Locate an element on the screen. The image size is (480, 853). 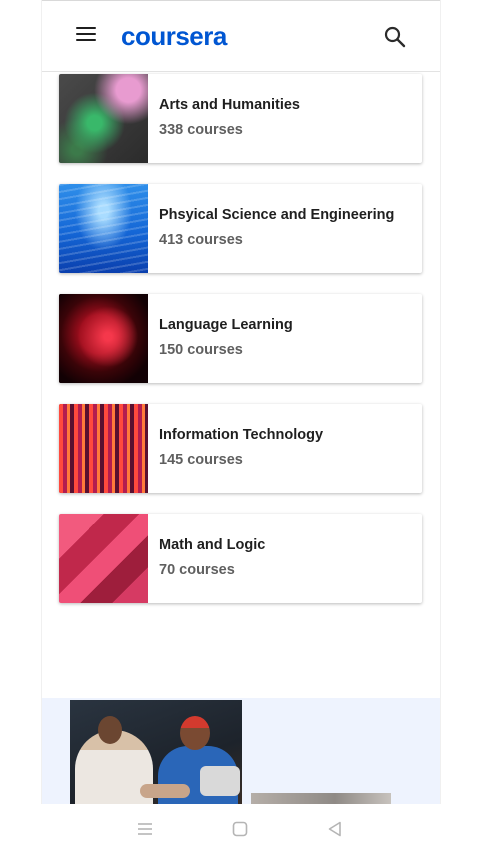
category-card-arts-and-humanities: Arts and Humanities 338 courses is located at coordinates (240, 118).